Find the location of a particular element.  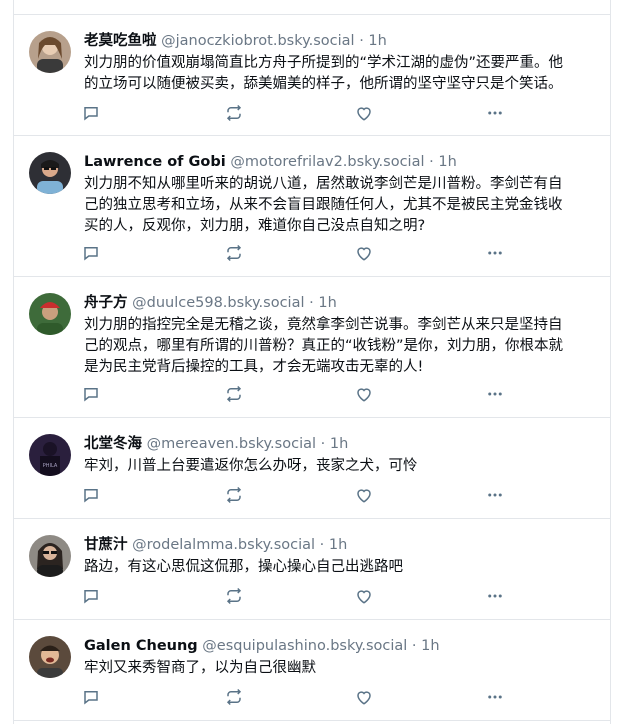

author-name: Galen Cheung is located at coordinates (141, 646).